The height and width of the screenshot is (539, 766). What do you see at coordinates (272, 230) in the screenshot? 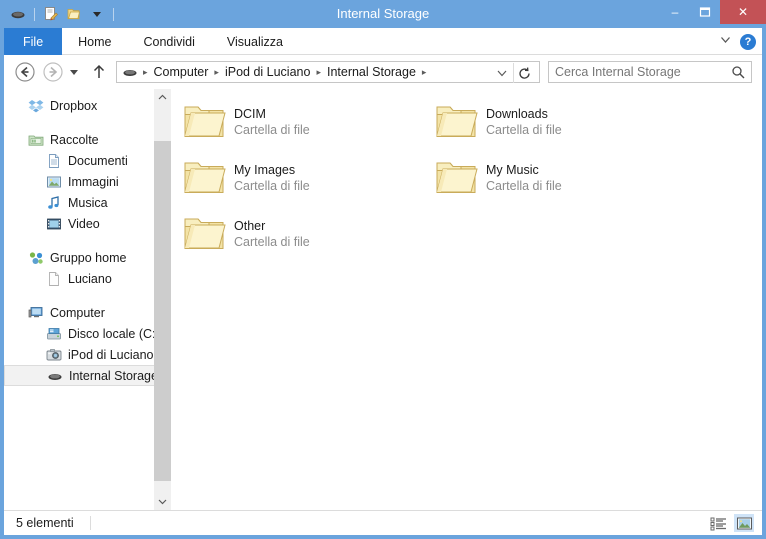
I see `list-item-text: Other Cartella di file` at bounding box center [272, 230].